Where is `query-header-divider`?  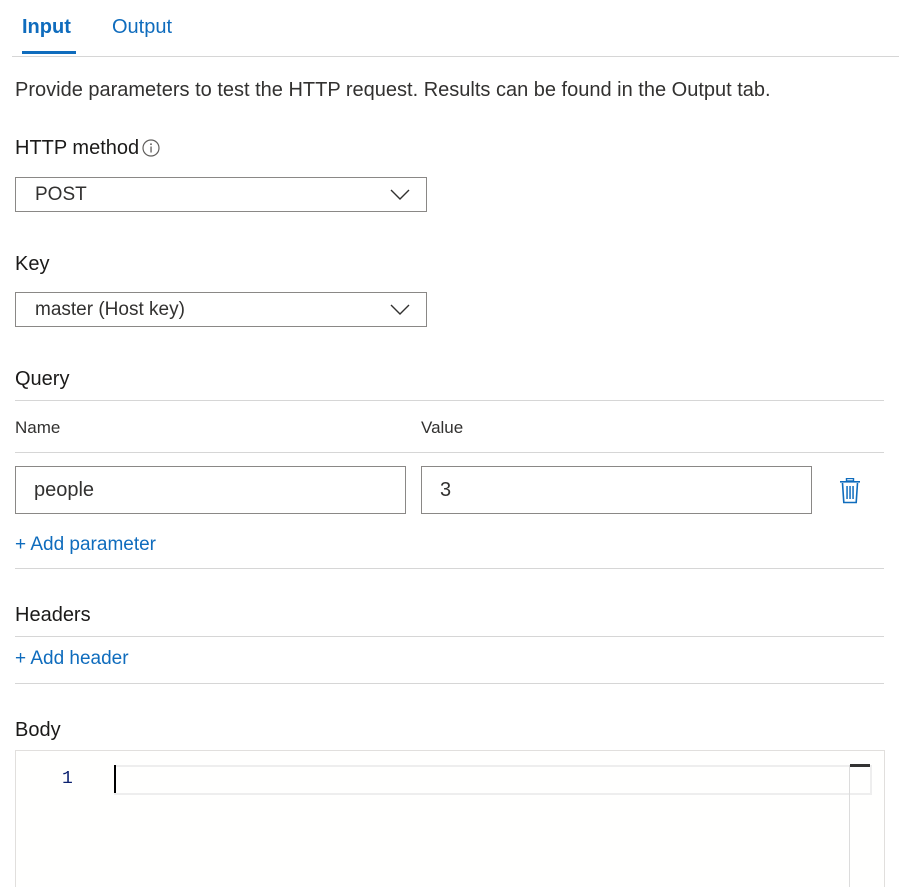
query-header-divider is located at coordinates (449, 452).